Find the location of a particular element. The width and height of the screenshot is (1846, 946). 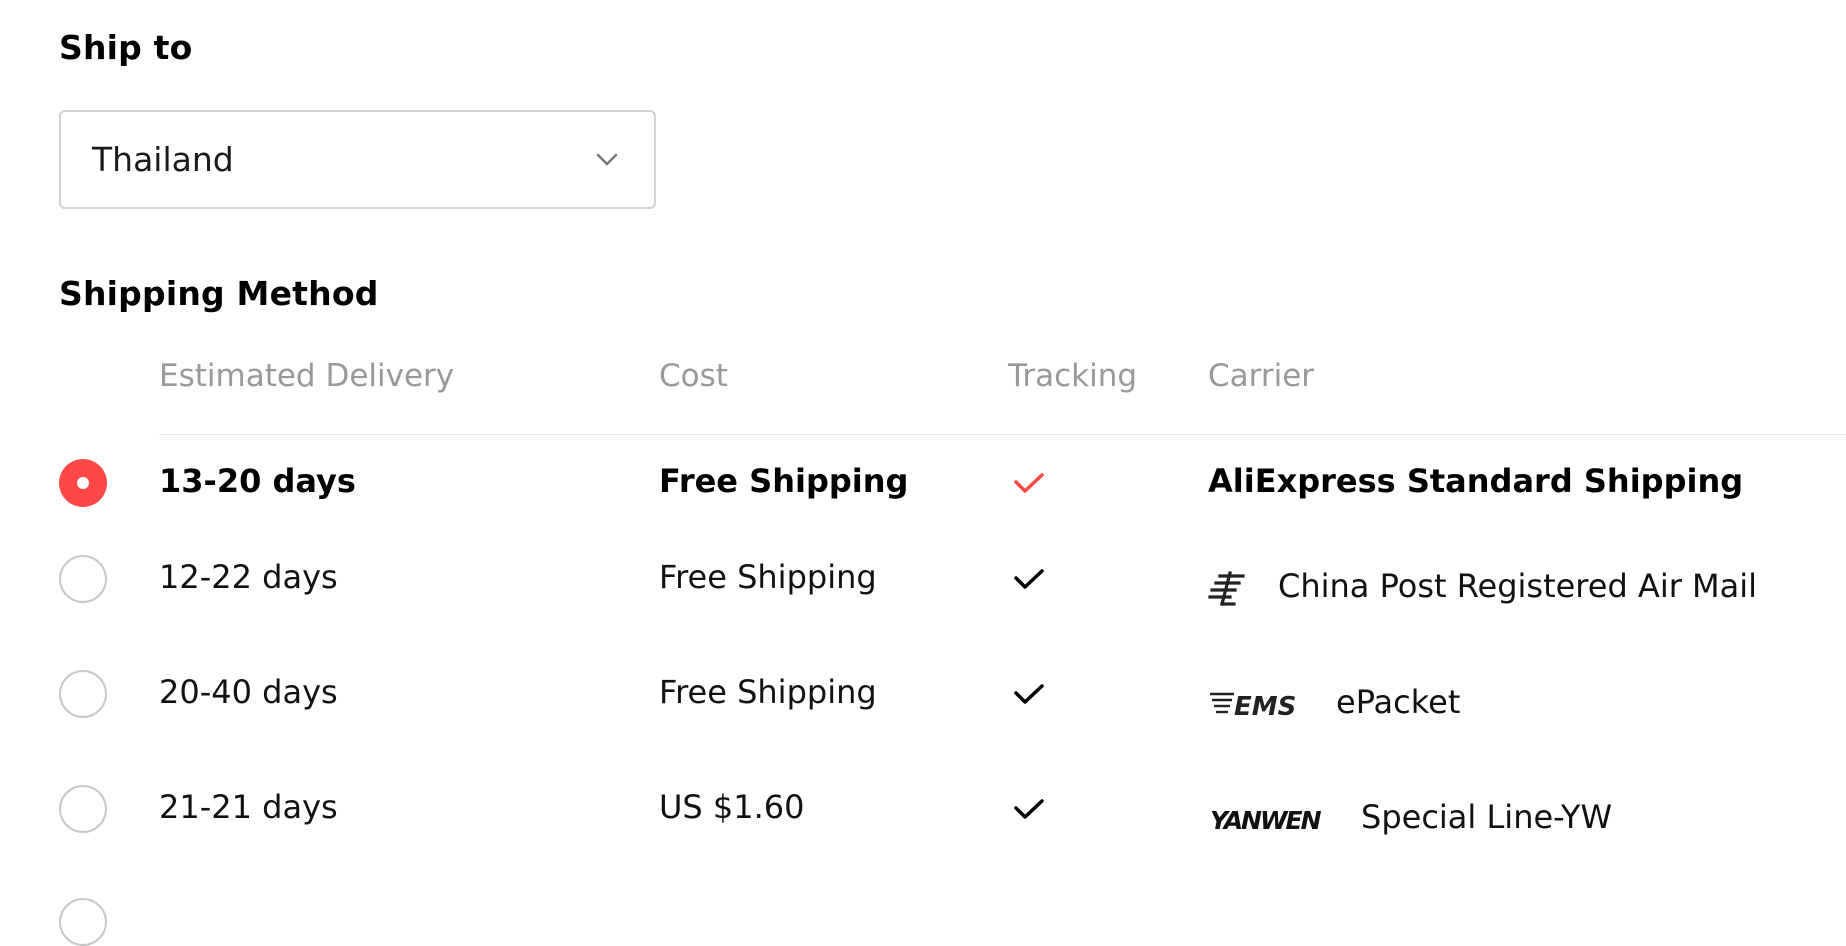

china-post-logo-icon is located at coordinates (1226, 588).